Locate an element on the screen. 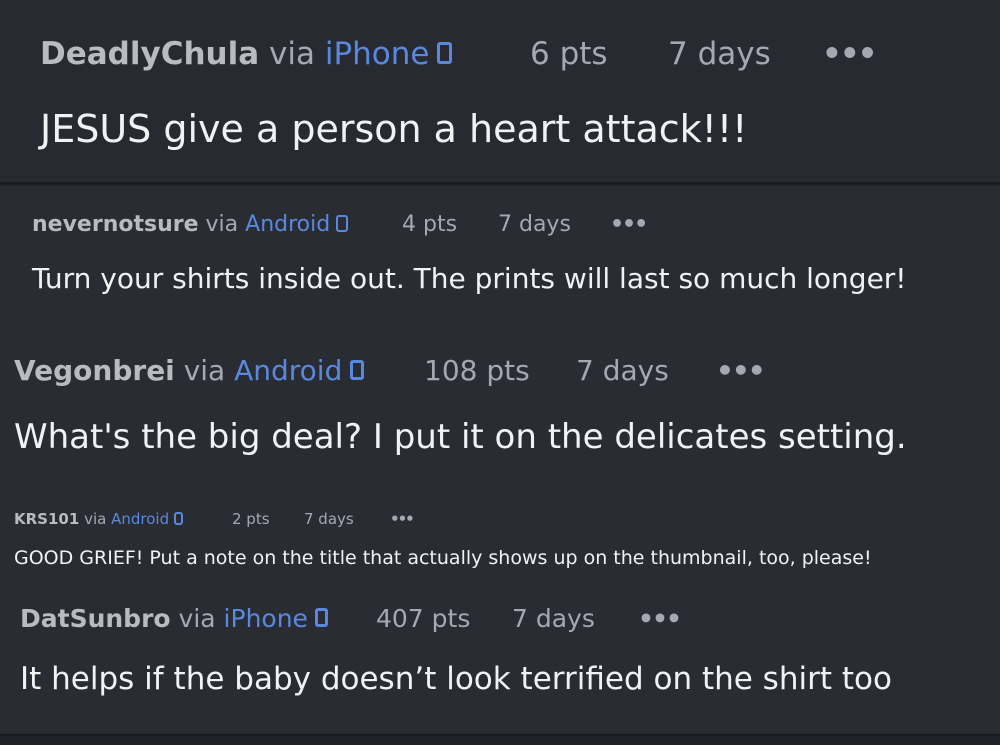 The image size is (1000, 745). comment-text: JESUS give a person a heart attack!!! is located at coordinates (394, 129).